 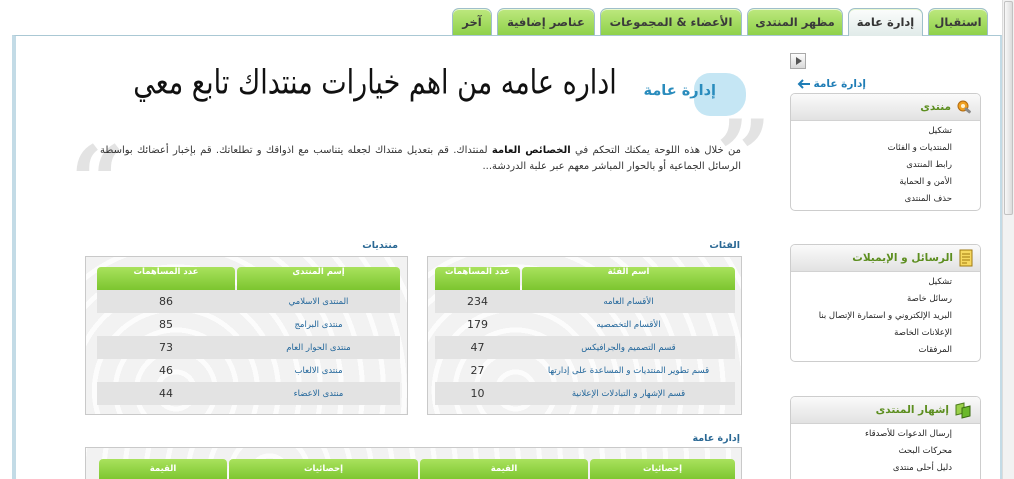 What do you see at coordinates (531, 150) in the screenshot?
I see `description-highlight: الخصائص العامة` at bounding box center [531, 150].